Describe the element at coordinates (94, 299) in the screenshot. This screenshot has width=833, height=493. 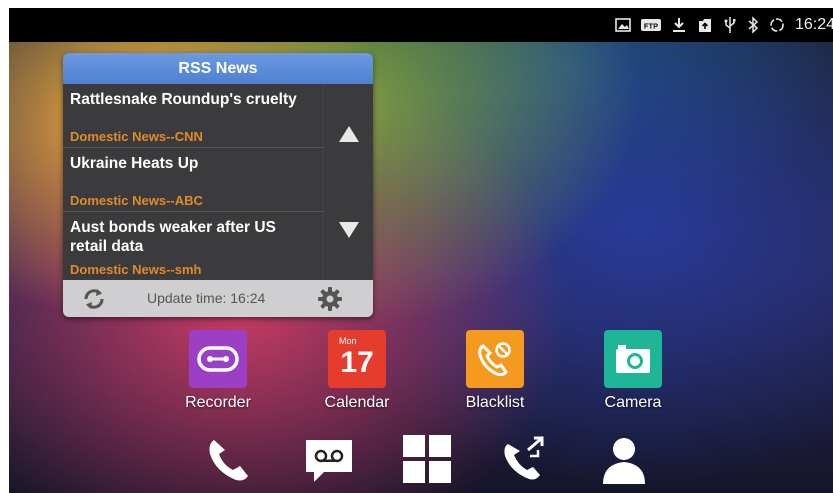
I see `refresh-icon` at that location.